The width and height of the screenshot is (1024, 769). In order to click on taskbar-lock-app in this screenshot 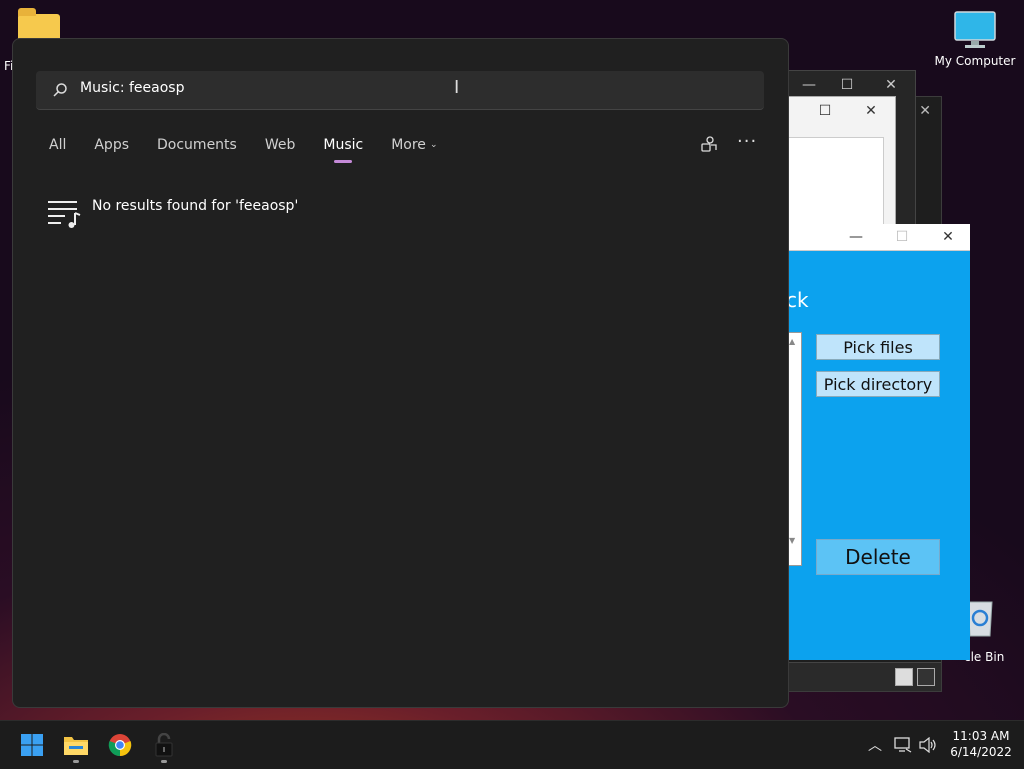, I will do `click(164, 747)`.